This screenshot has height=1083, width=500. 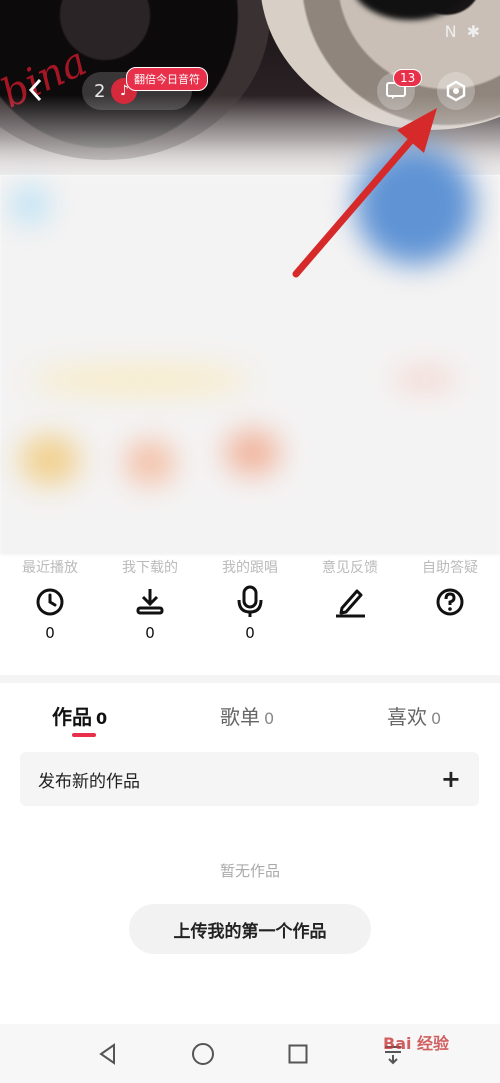 What do you see at coordinates (350, 568) in the screenshot?
I see `quick-label: 意见反馈` at bounding box center [350, 568].